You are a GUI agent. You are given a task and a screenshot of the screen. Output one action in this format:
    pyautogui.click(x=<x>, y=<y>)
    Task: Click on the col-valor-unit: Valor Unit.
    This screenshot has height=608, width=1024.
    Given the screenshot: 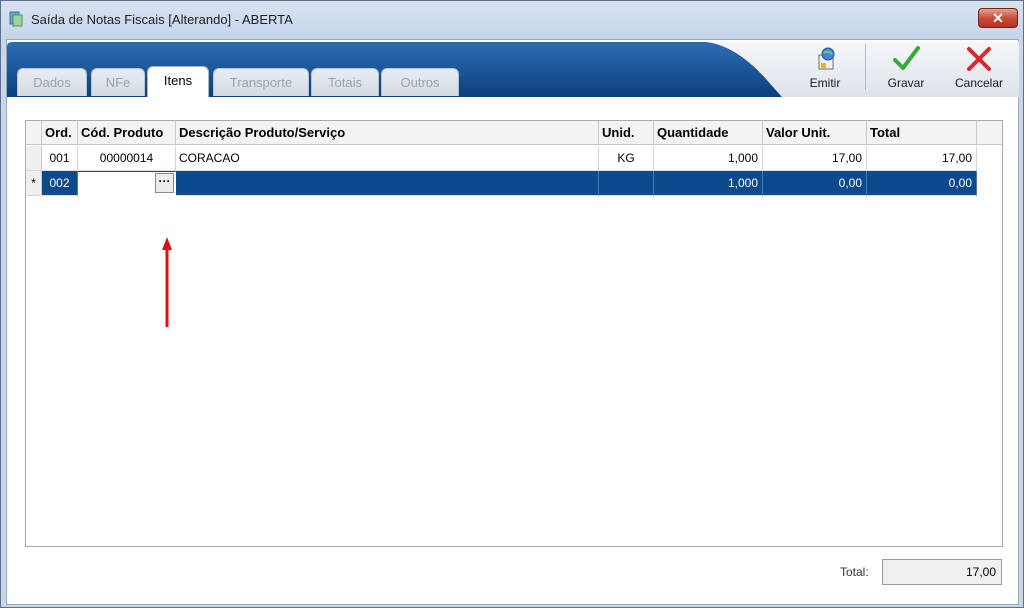 What is the action you would take?
    pyautogui.click(x=815, y=133)
    